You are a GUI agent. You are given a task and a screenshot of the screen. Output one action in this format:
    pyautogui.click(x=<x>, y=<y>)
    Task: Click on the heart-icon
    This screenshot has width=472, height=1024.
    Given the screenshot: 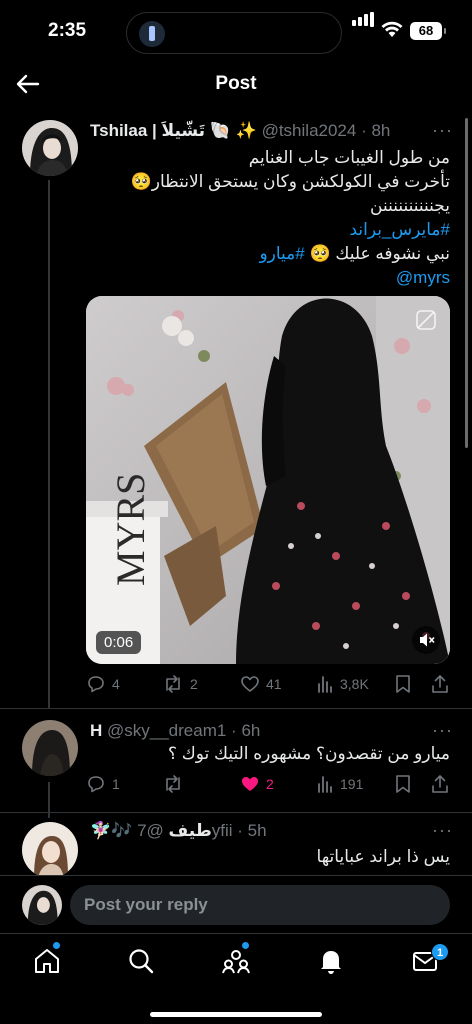 What is the action you would take?
    pyautogui.click(x=250, y=684)
    